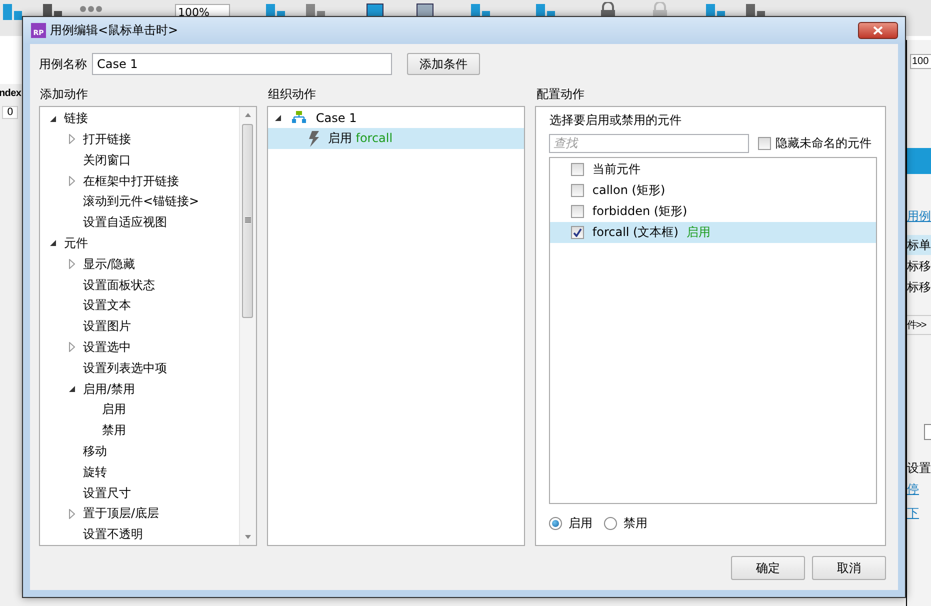  I want to click on tree-item: 链接, so click(76, 119).